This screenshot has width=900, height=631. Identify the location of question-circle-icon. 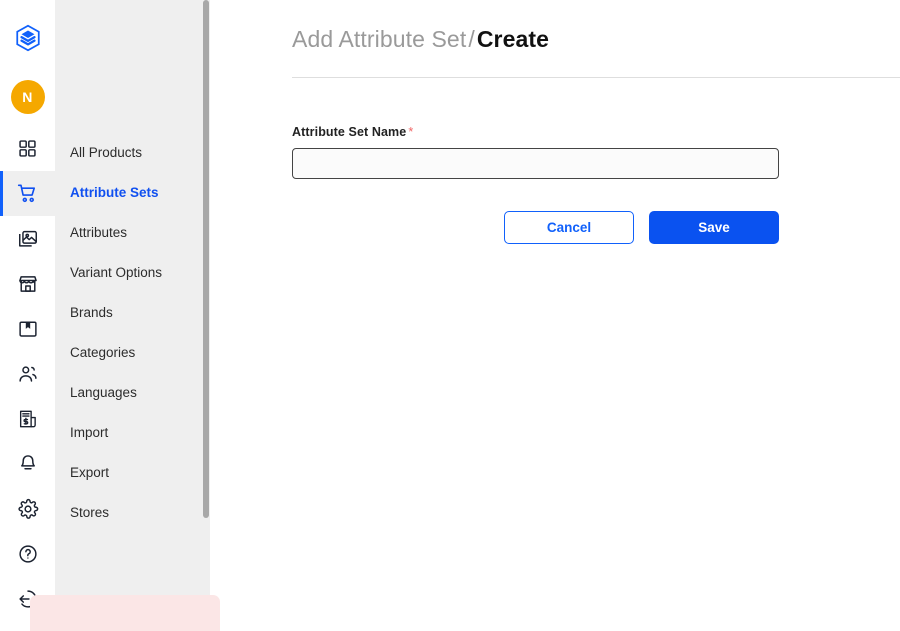
(28, 554).